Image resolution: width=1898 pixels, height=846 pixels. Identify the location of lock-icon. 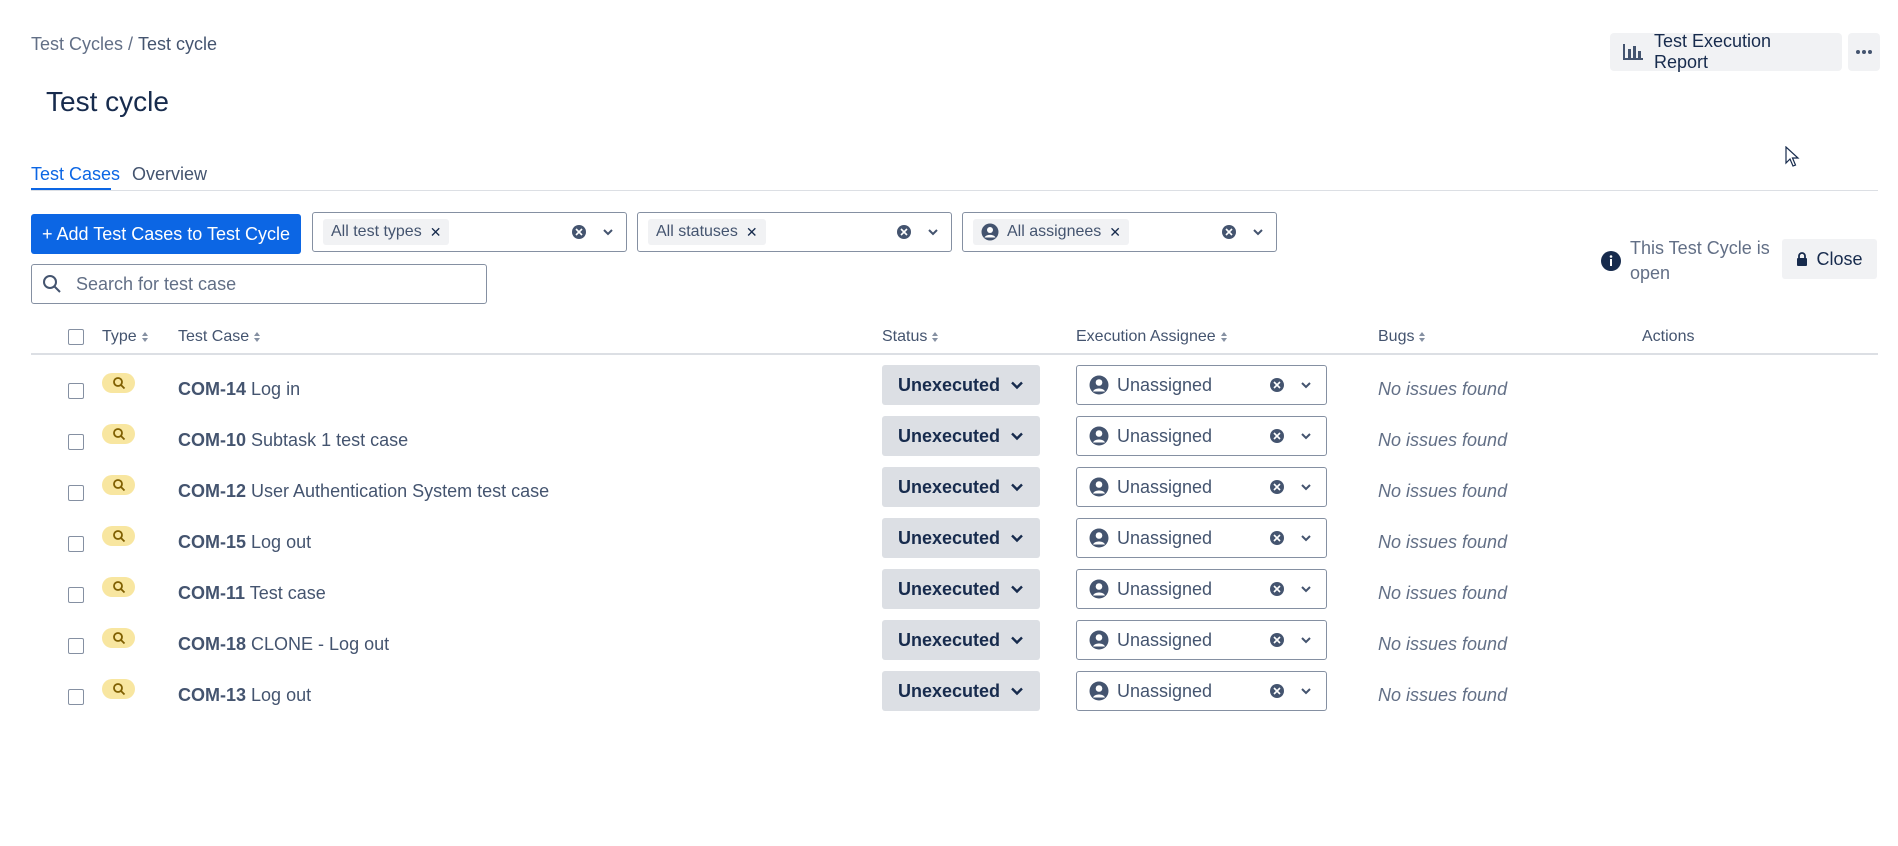
(1802, 259).